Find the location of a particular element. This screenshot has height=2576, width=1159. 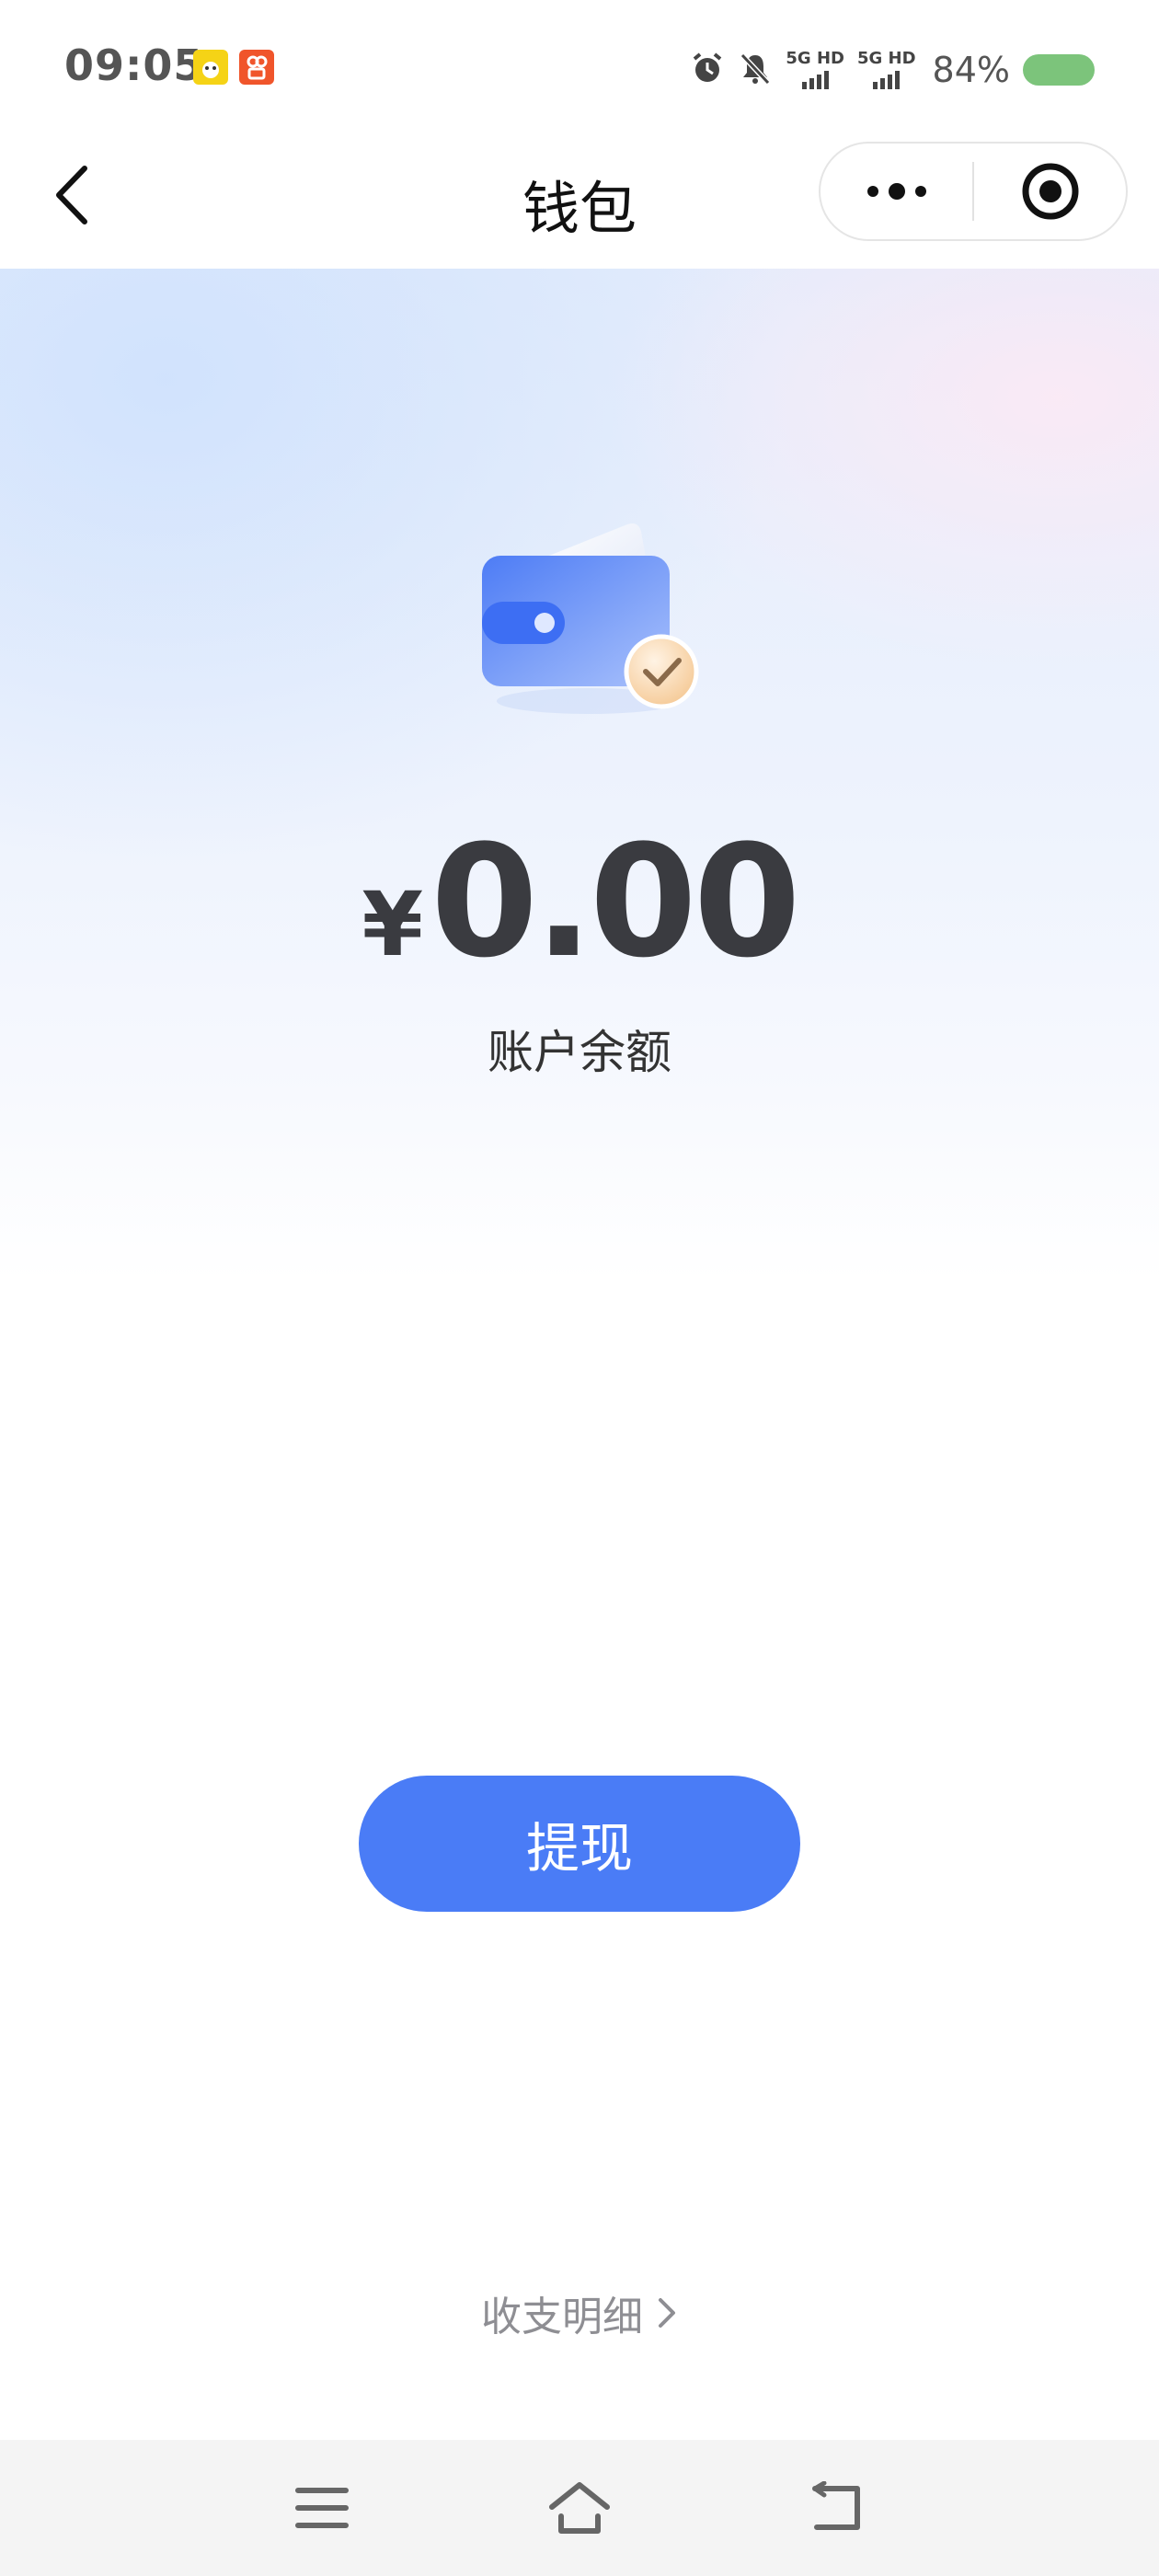

back-button is located at coordinates (73, 195).